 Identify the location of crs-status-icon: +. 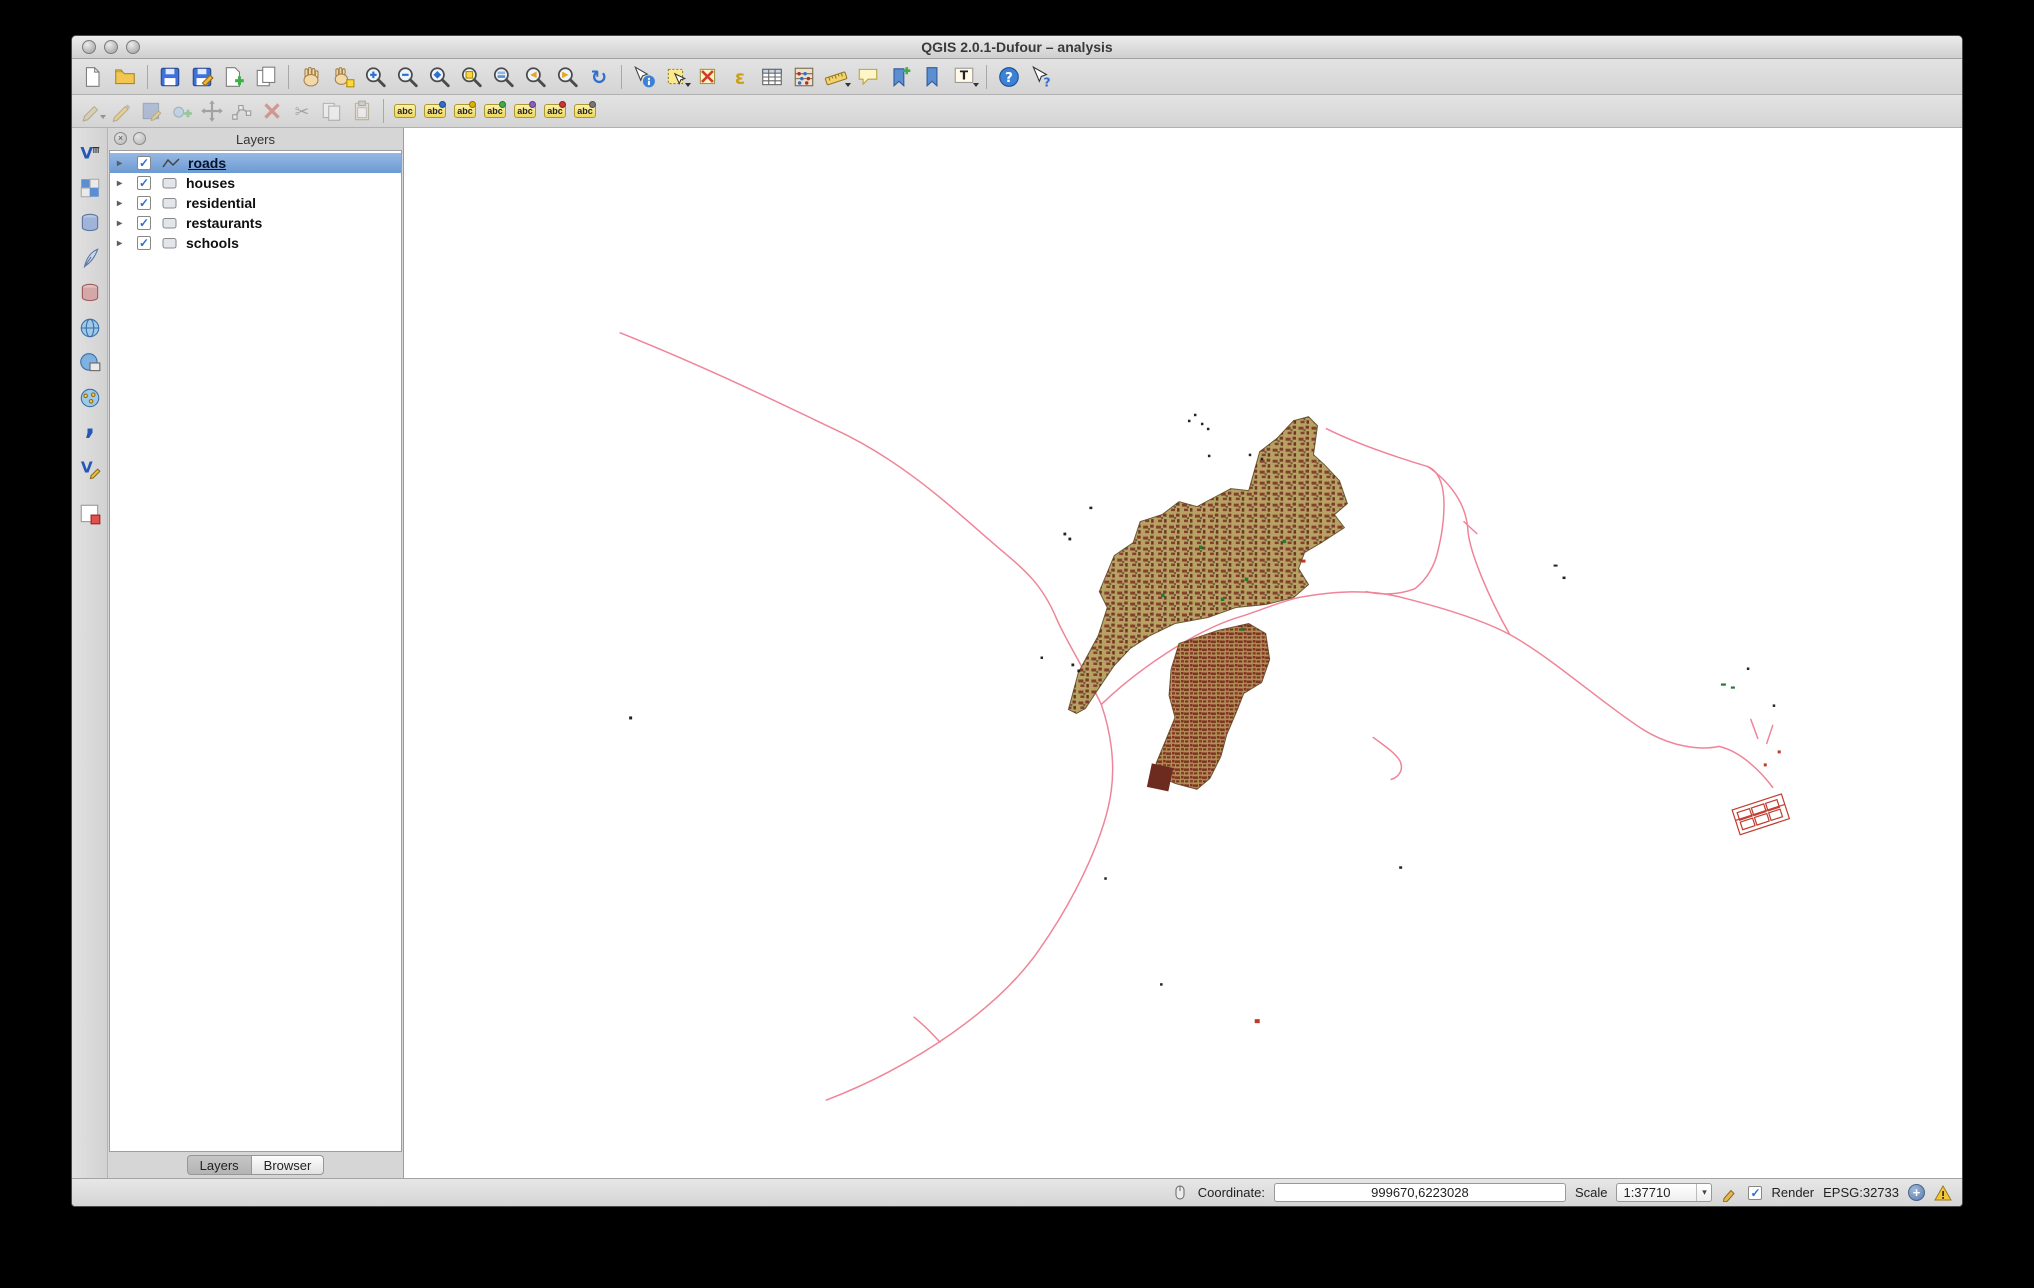
(1916, 1192).